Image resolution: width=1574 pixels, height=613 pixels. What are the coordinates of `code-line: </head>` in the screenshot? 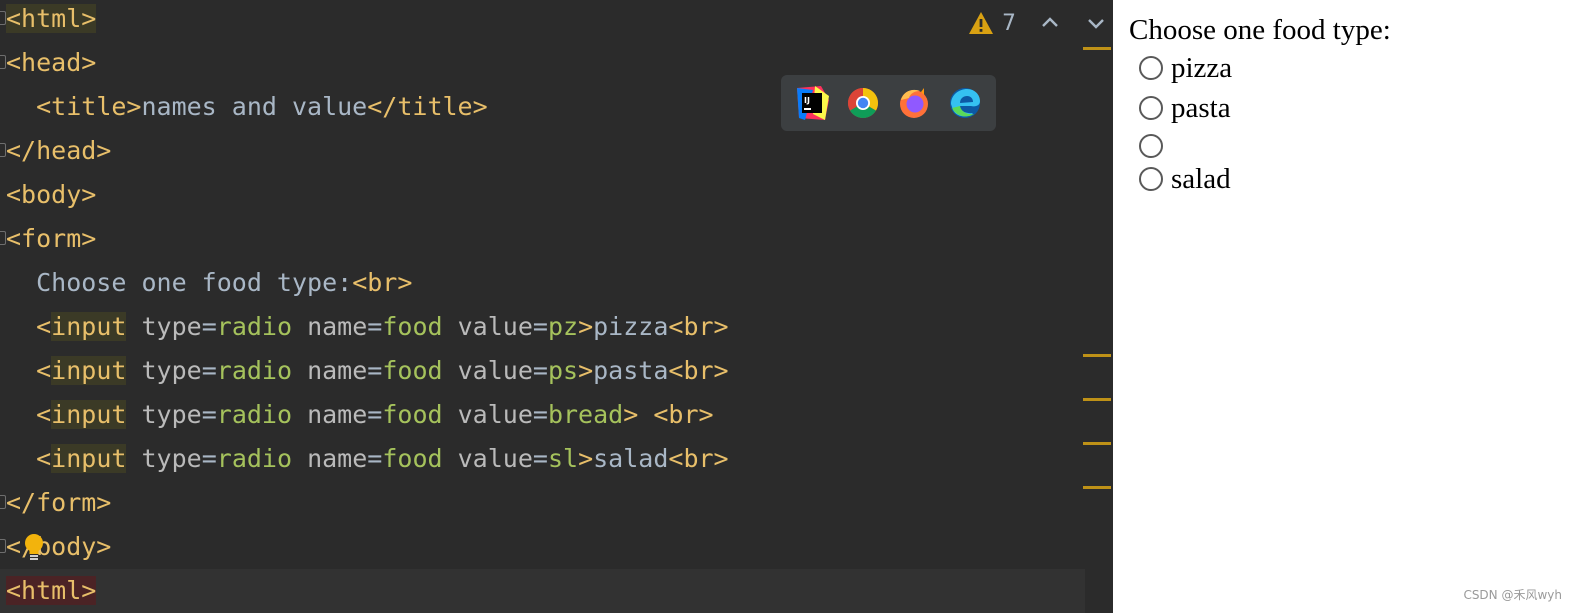 It's located at (542, 151).